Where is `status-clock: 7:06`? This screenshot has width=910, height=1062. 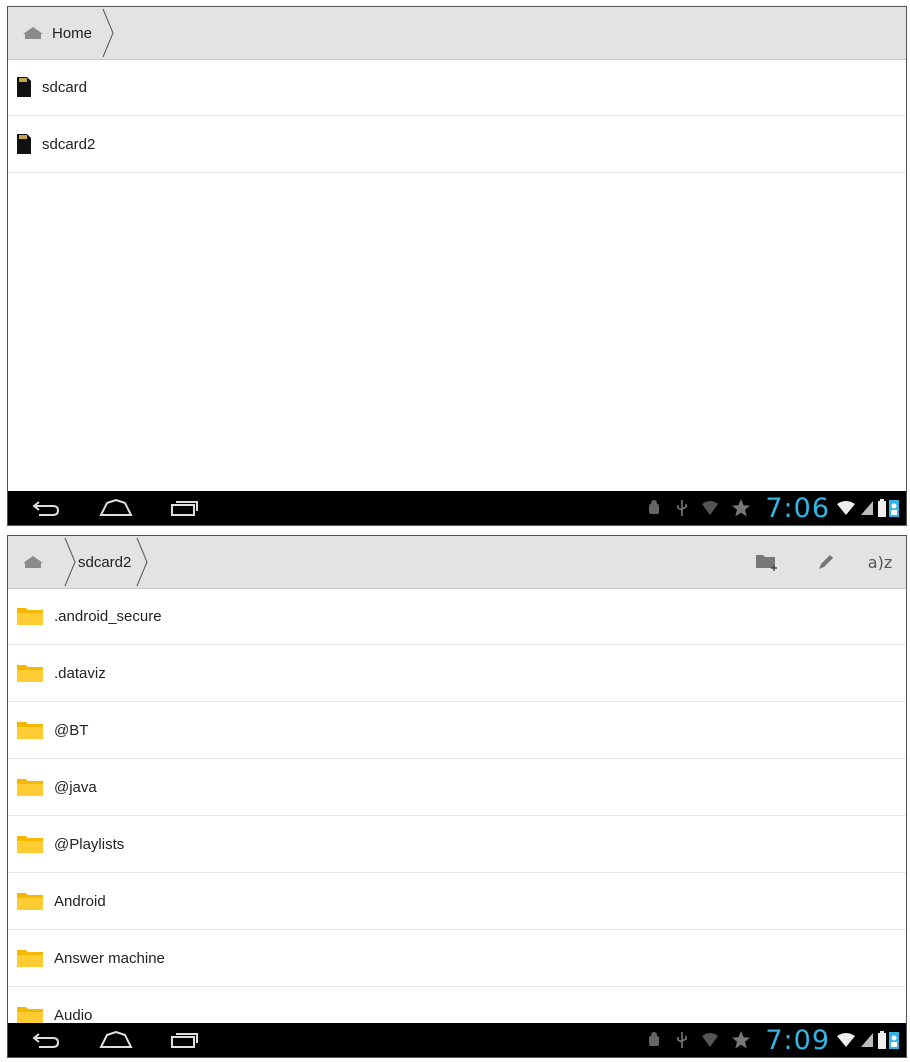 status-clock: 7:06 is located at coordinates (797, 508).